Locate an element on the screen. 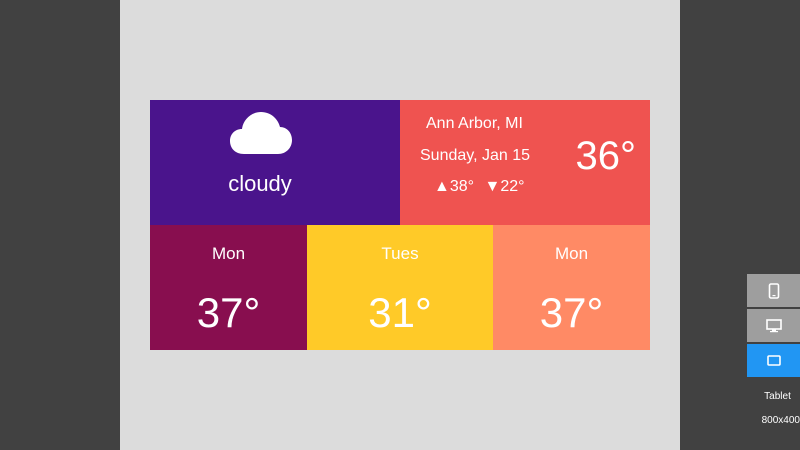 Image resolution: width=800 pixels, height=450 pixels. forecast-day: Tues 31° is located at coordinates (400, 287).